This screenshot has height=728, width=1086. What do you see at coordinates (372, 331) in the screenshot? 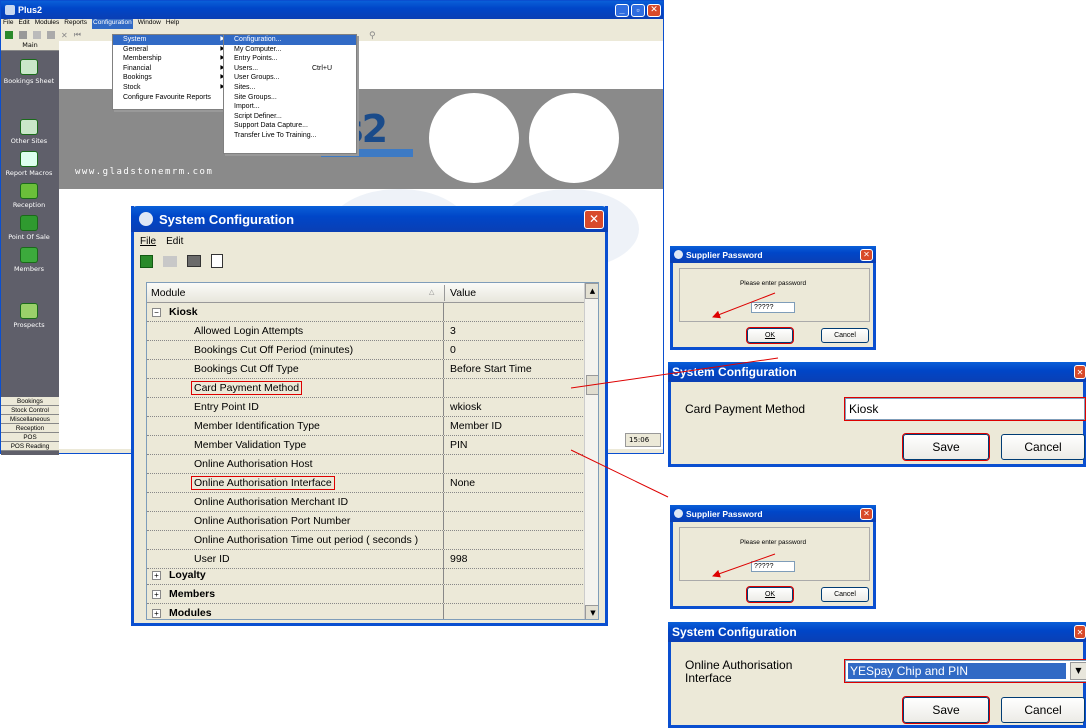
I see `config-row: Allowed Login Attempts 3` at bounding box center [372, 331].